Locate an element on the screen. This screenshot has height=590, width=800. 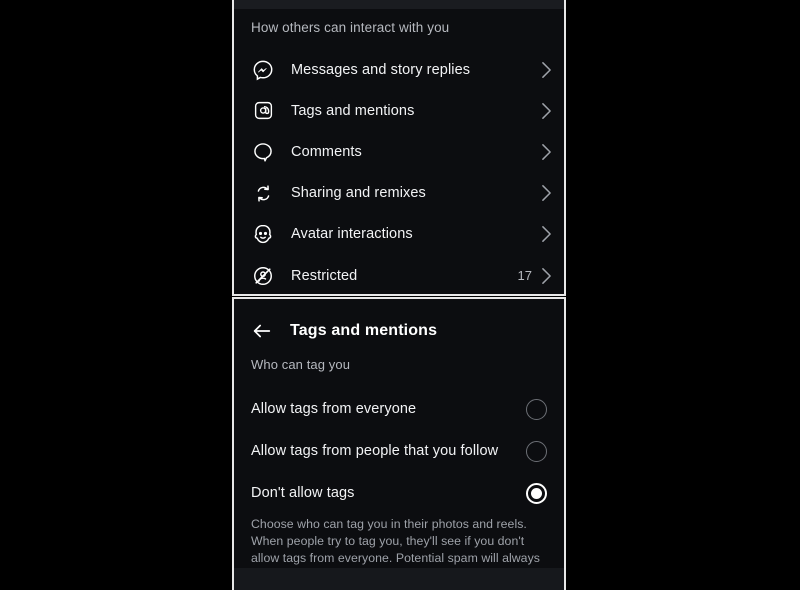
option-label: Allow tags from people that you follow is located at coordinates (375, 451).